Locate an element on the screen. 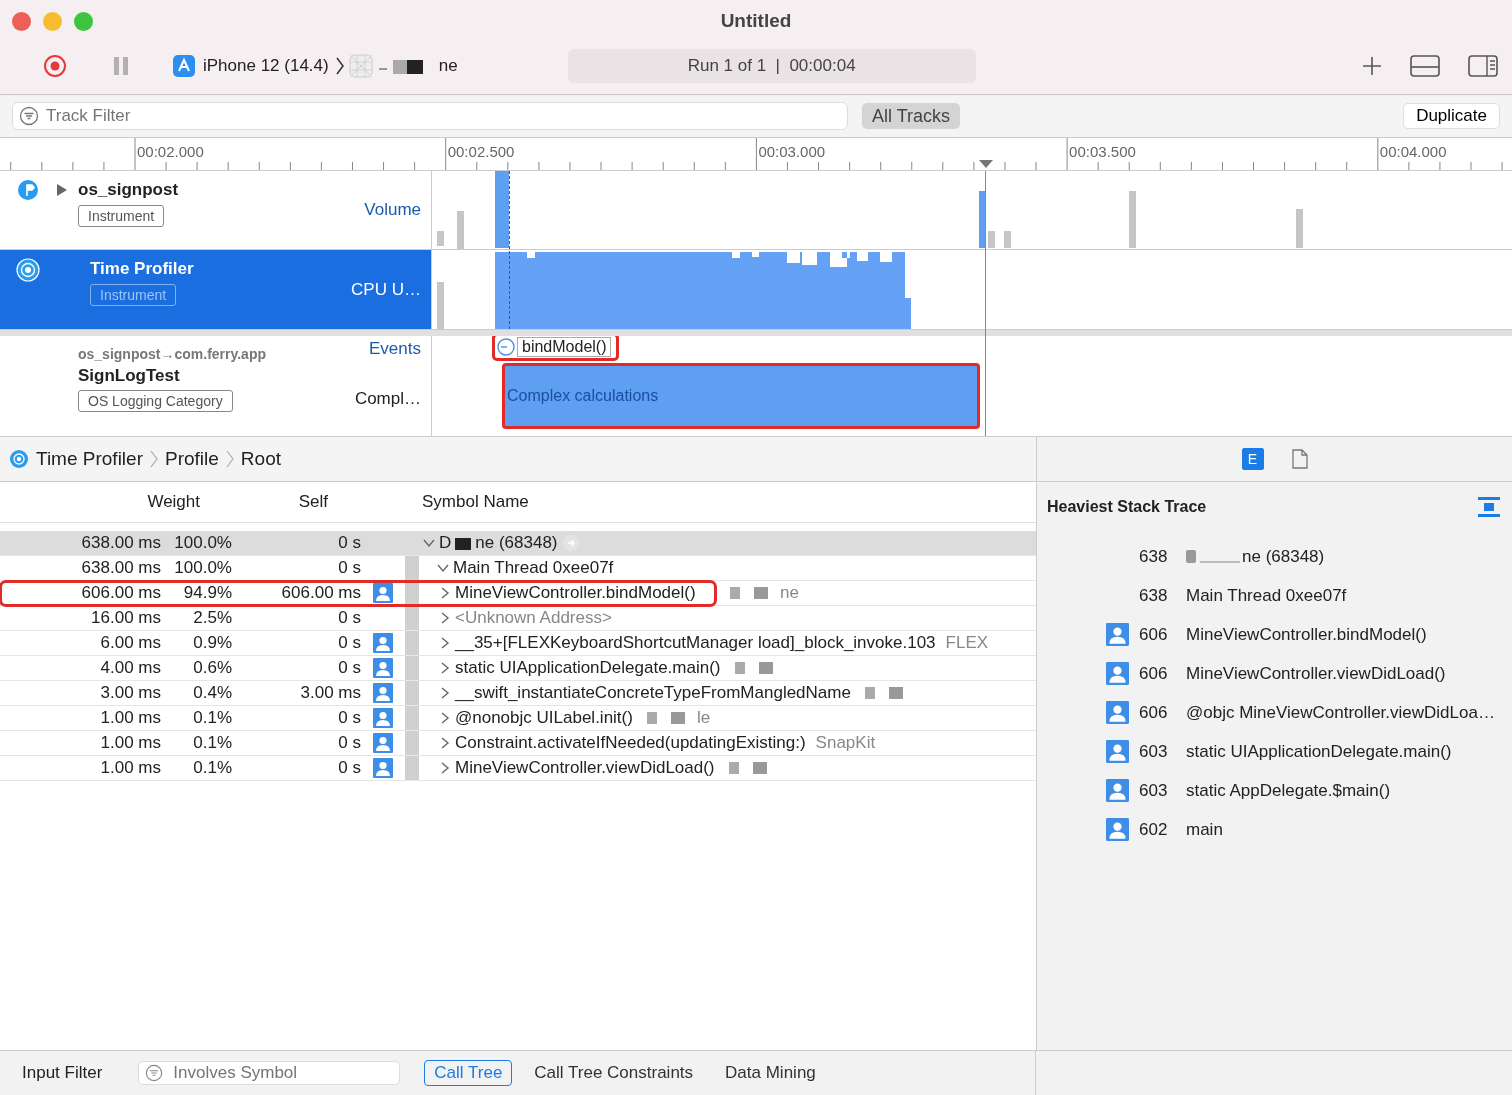 The height and width of the screenshot is (1095, 1512). extended-detail-tab: E is located at coordinates (1252, 459).